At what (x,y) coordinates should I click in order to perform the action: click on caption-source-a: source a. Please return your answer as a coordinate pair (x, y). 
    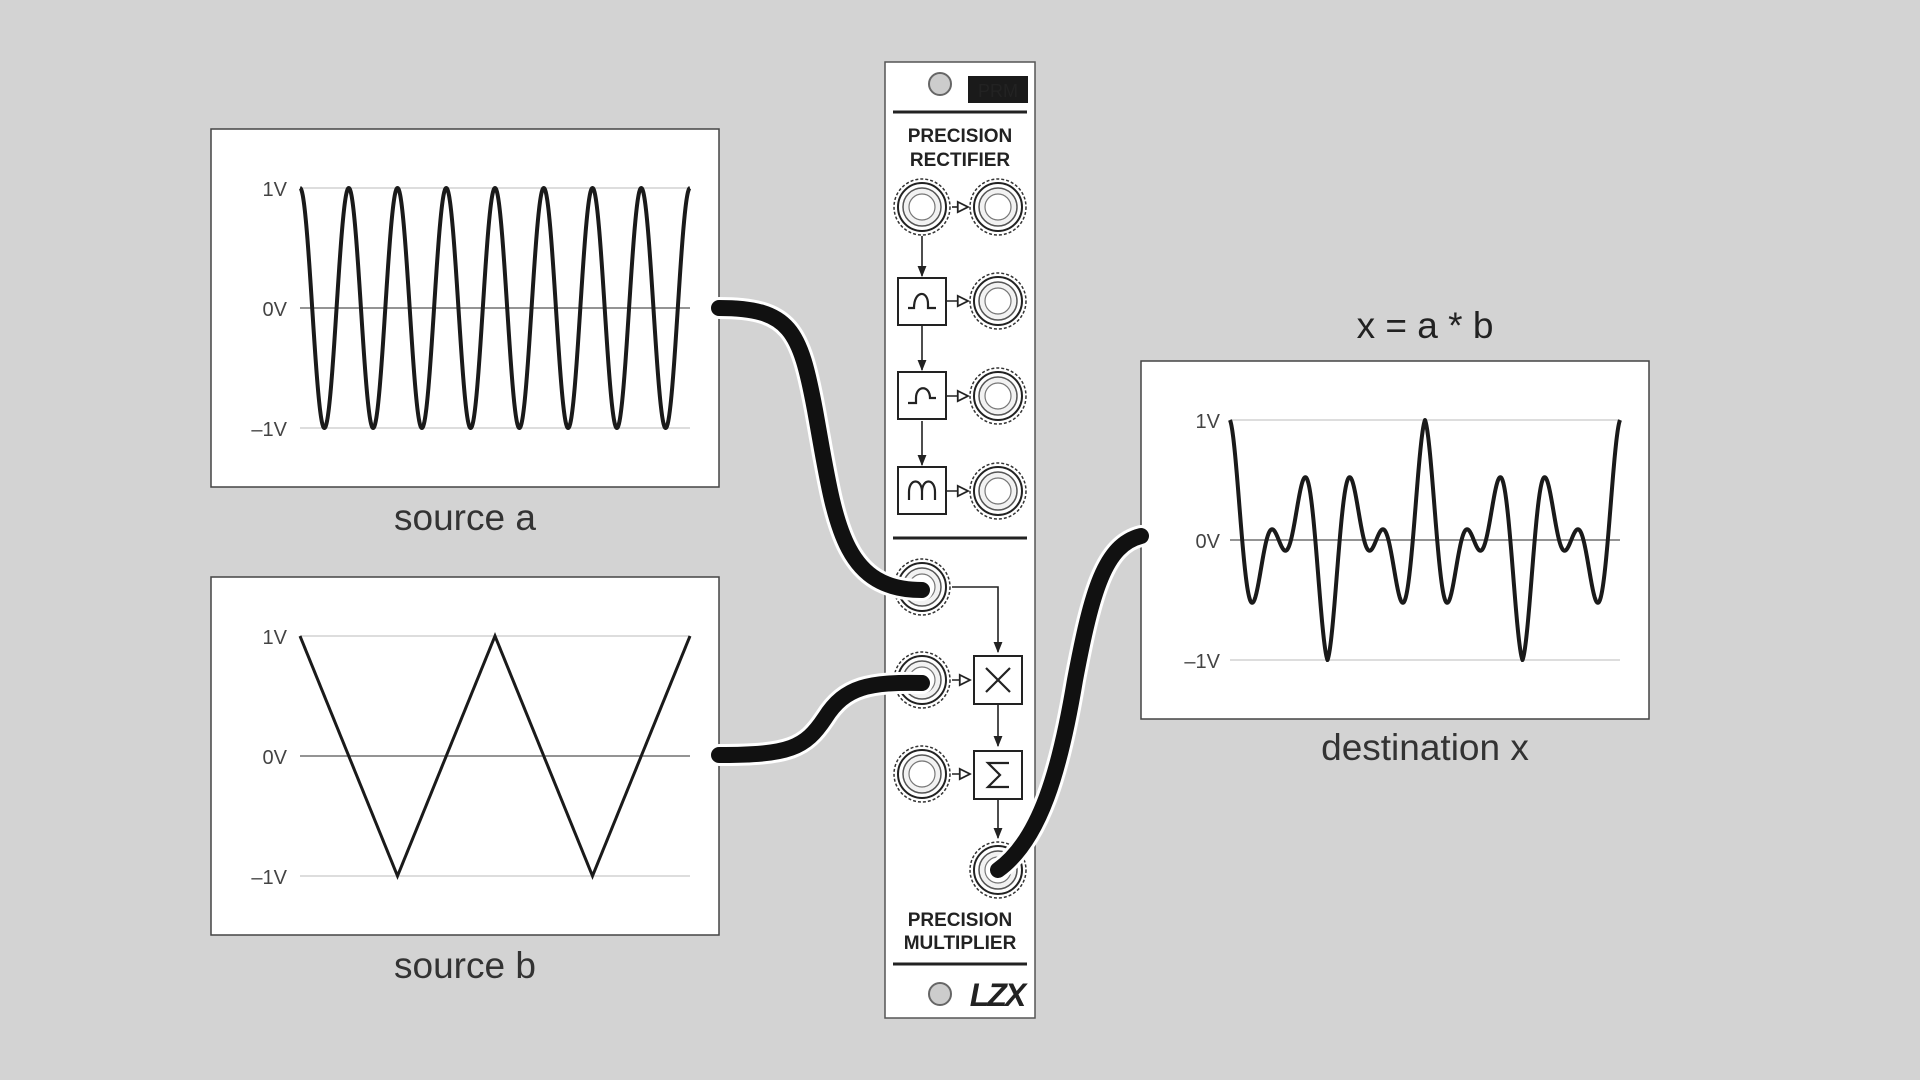
    Looking at the image, I should click on (465, 517).